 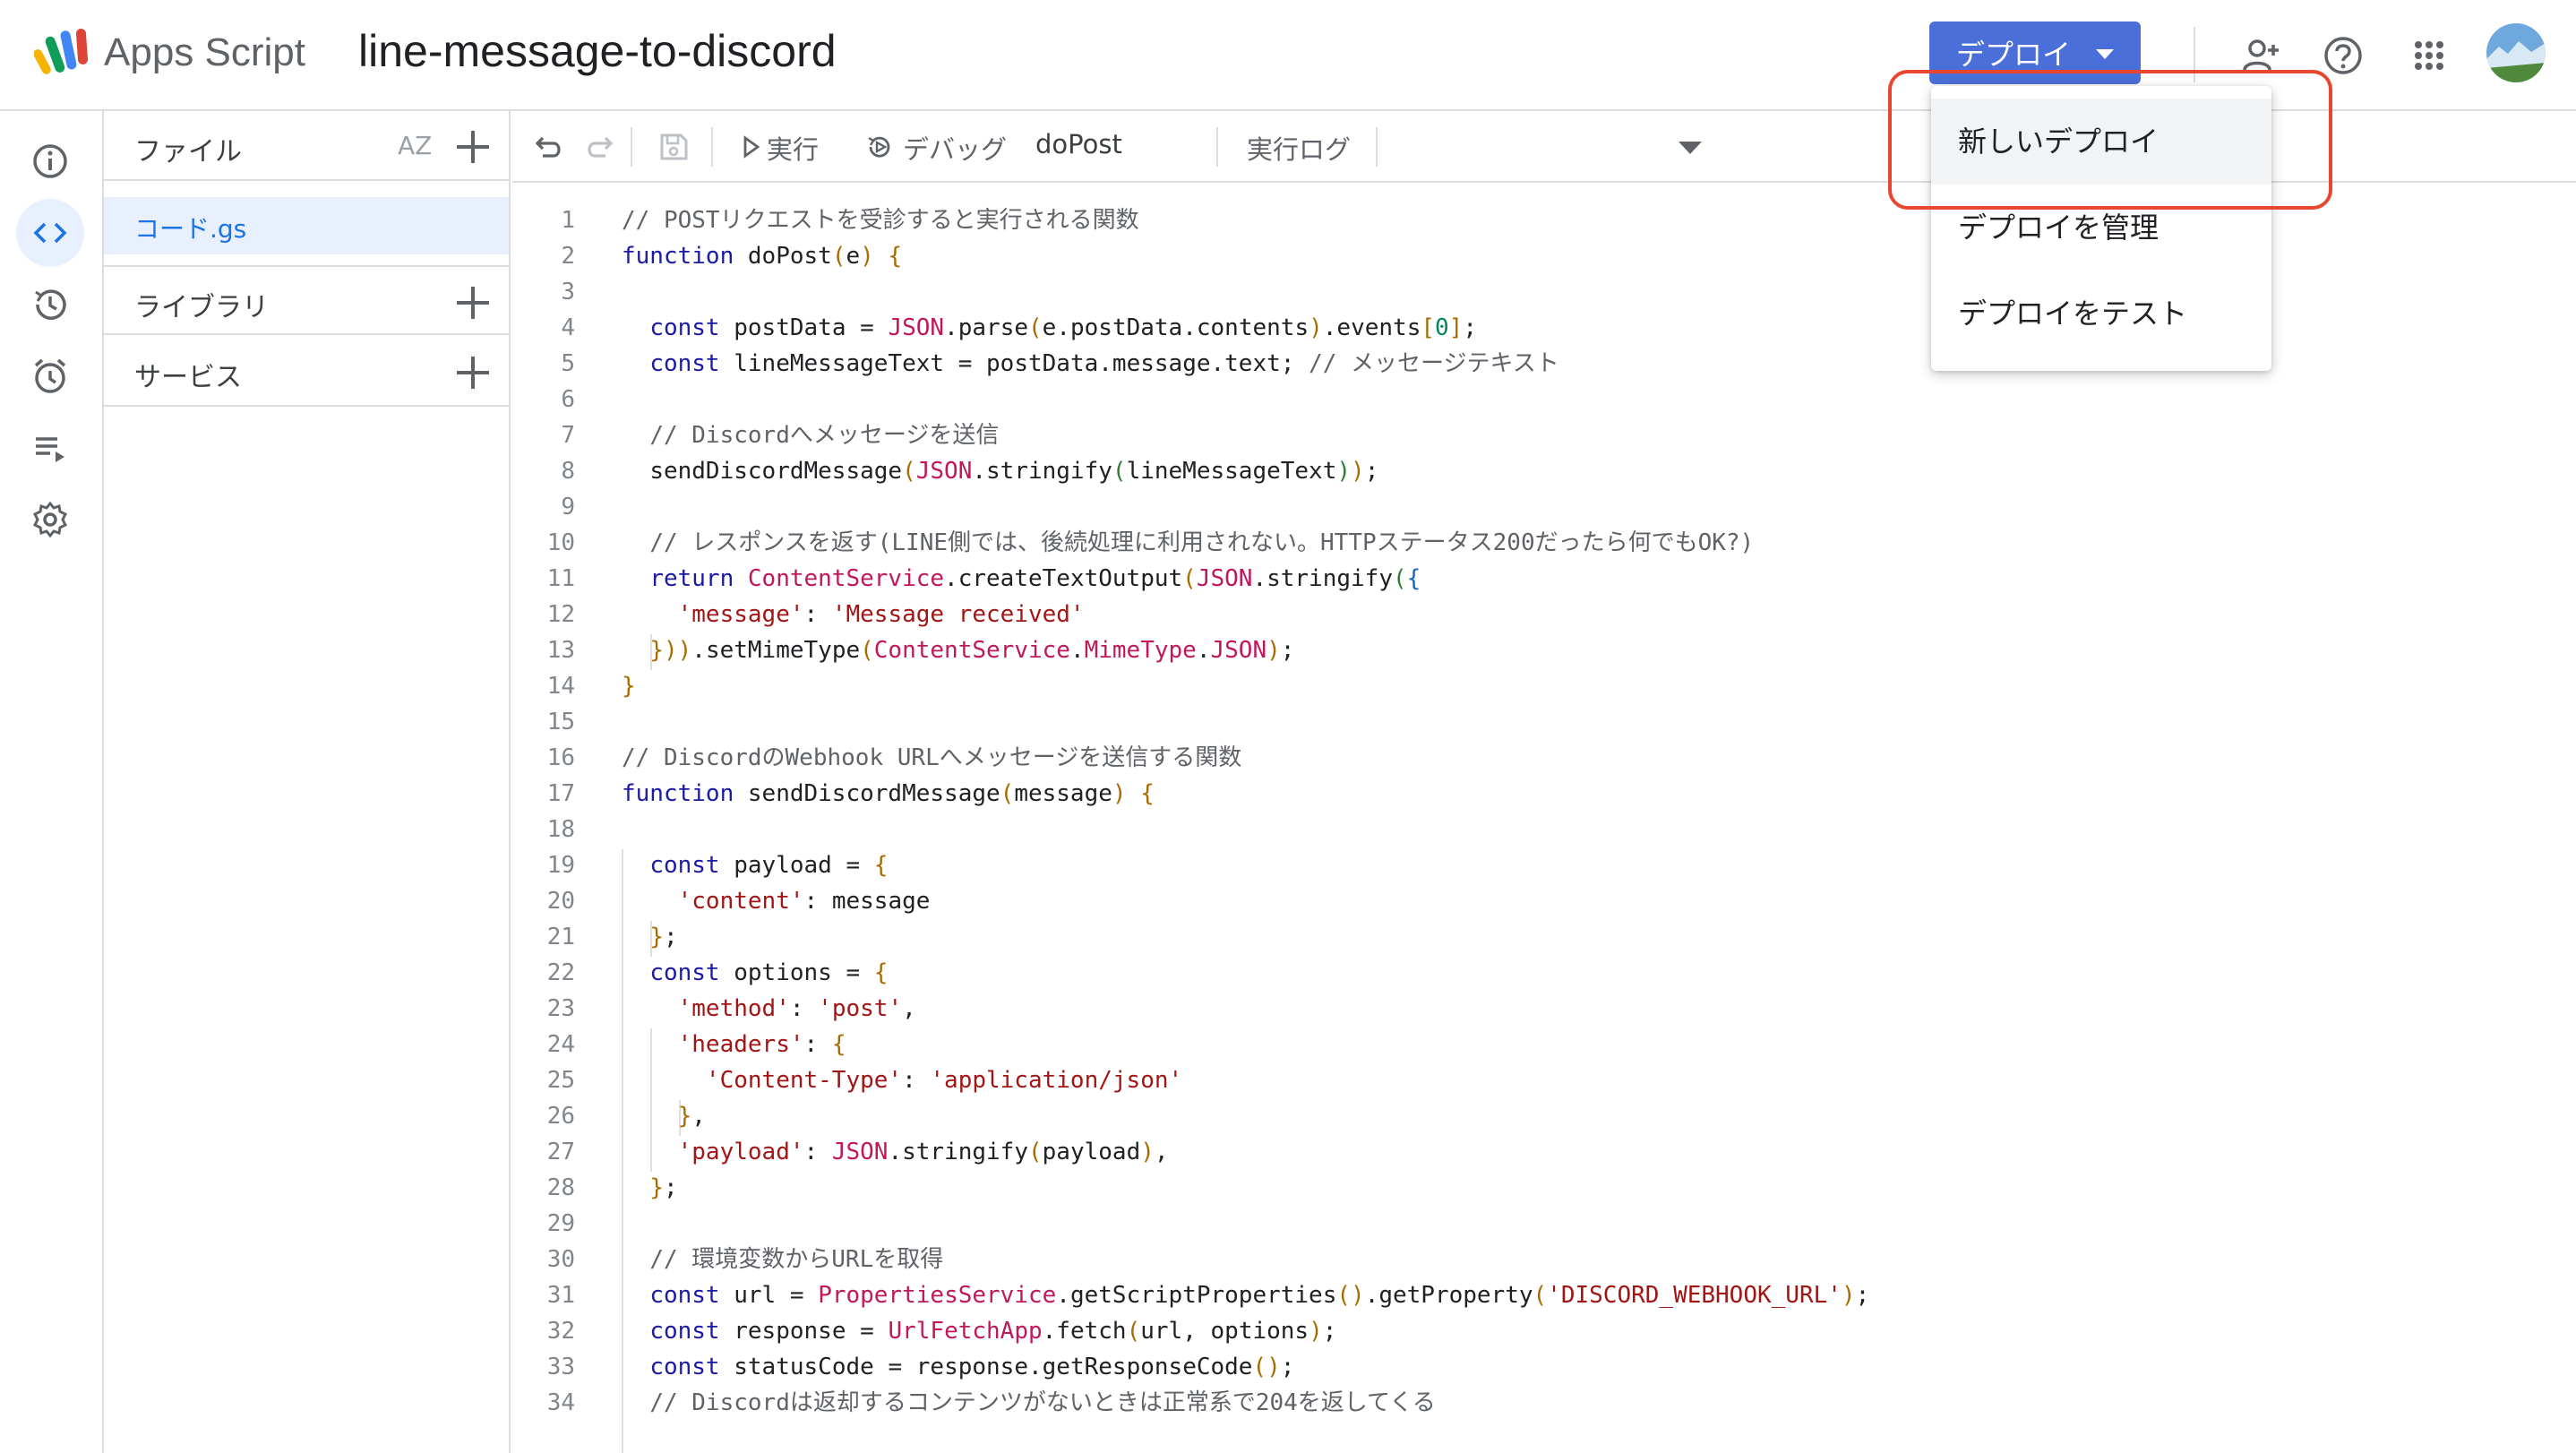 I want to click on line-number: 5, so click(x=568, y=364).